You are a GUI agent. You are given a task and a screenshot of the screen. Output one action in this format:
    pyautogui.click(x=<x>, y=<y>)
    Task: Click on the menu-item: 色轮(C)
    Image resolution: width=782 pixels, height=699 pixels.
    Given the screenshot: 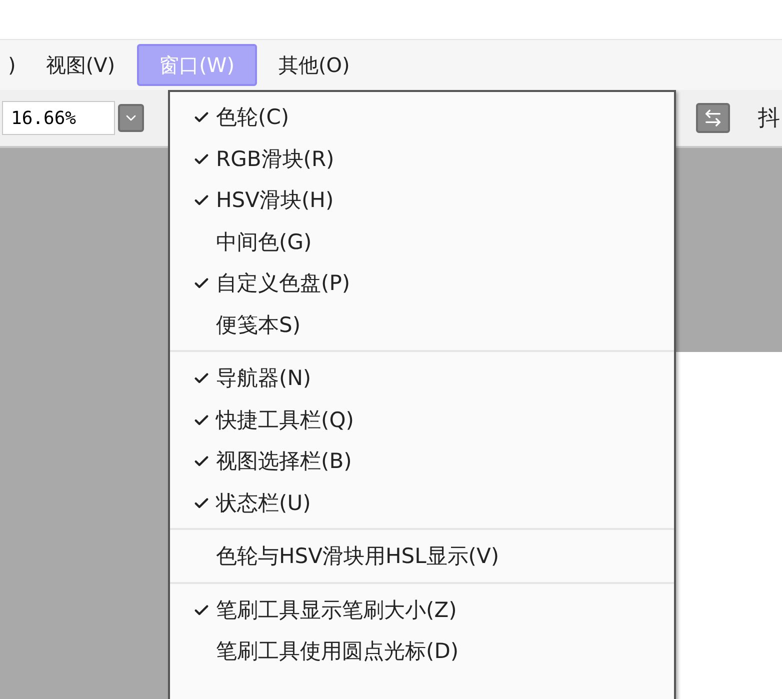 What is the action you would take?
    pyautogui.click(x=422, y=117)
    